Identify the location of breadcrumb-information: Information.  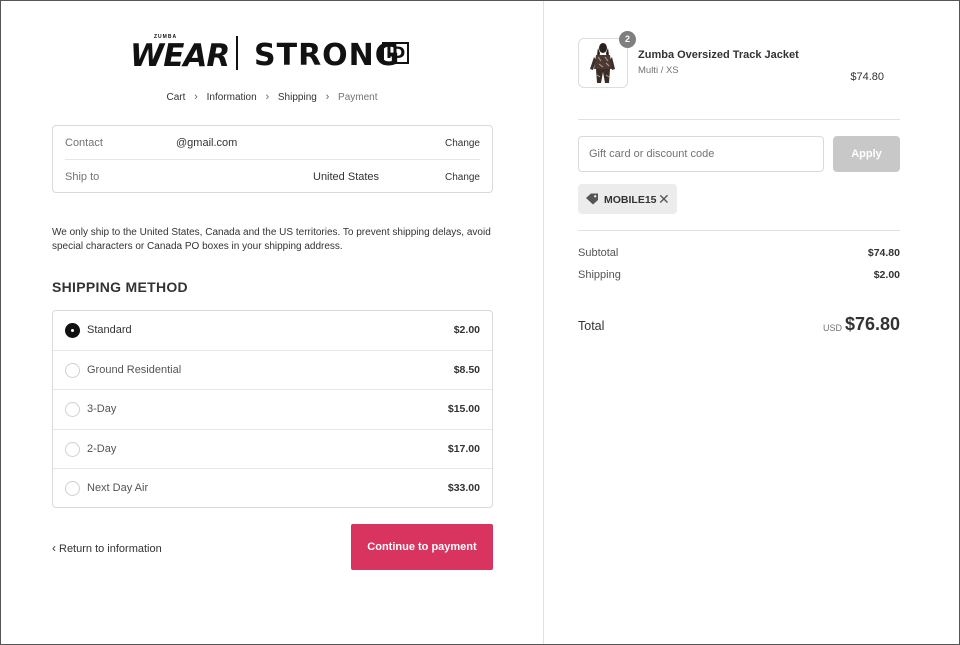
(232, 97).